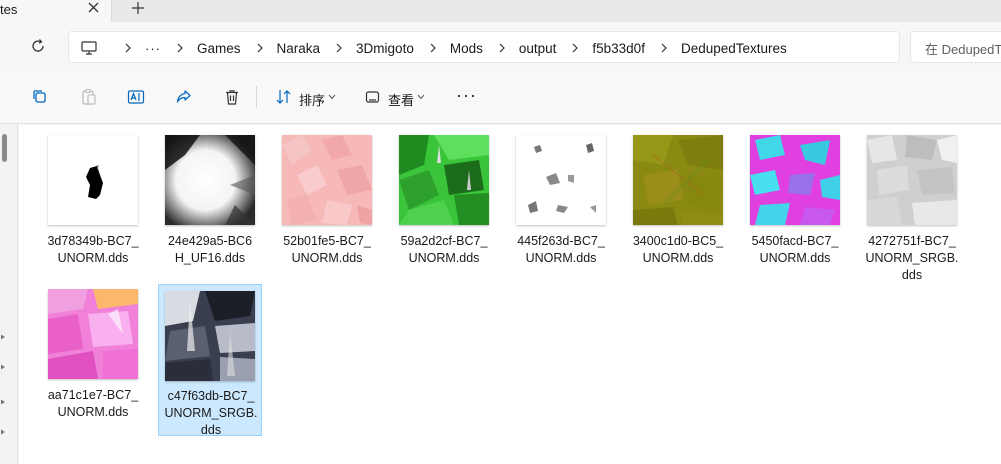 This screenshot has width=1001, height=464. I want to click on search-input: 在 DedupedTextures, so click(955, 47).